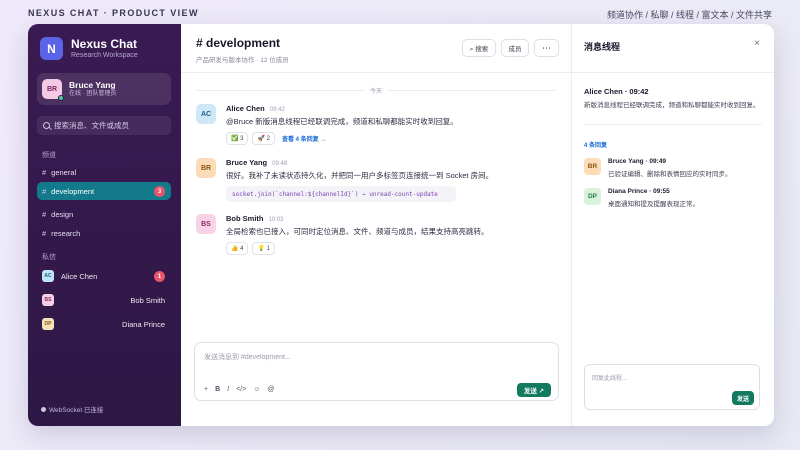 The image size is (800, 450). Describe the element at coordinates (653, 204) in the screenshot. I see `reply-text: 桌面通知和提及提醒表现正常。` at that location.